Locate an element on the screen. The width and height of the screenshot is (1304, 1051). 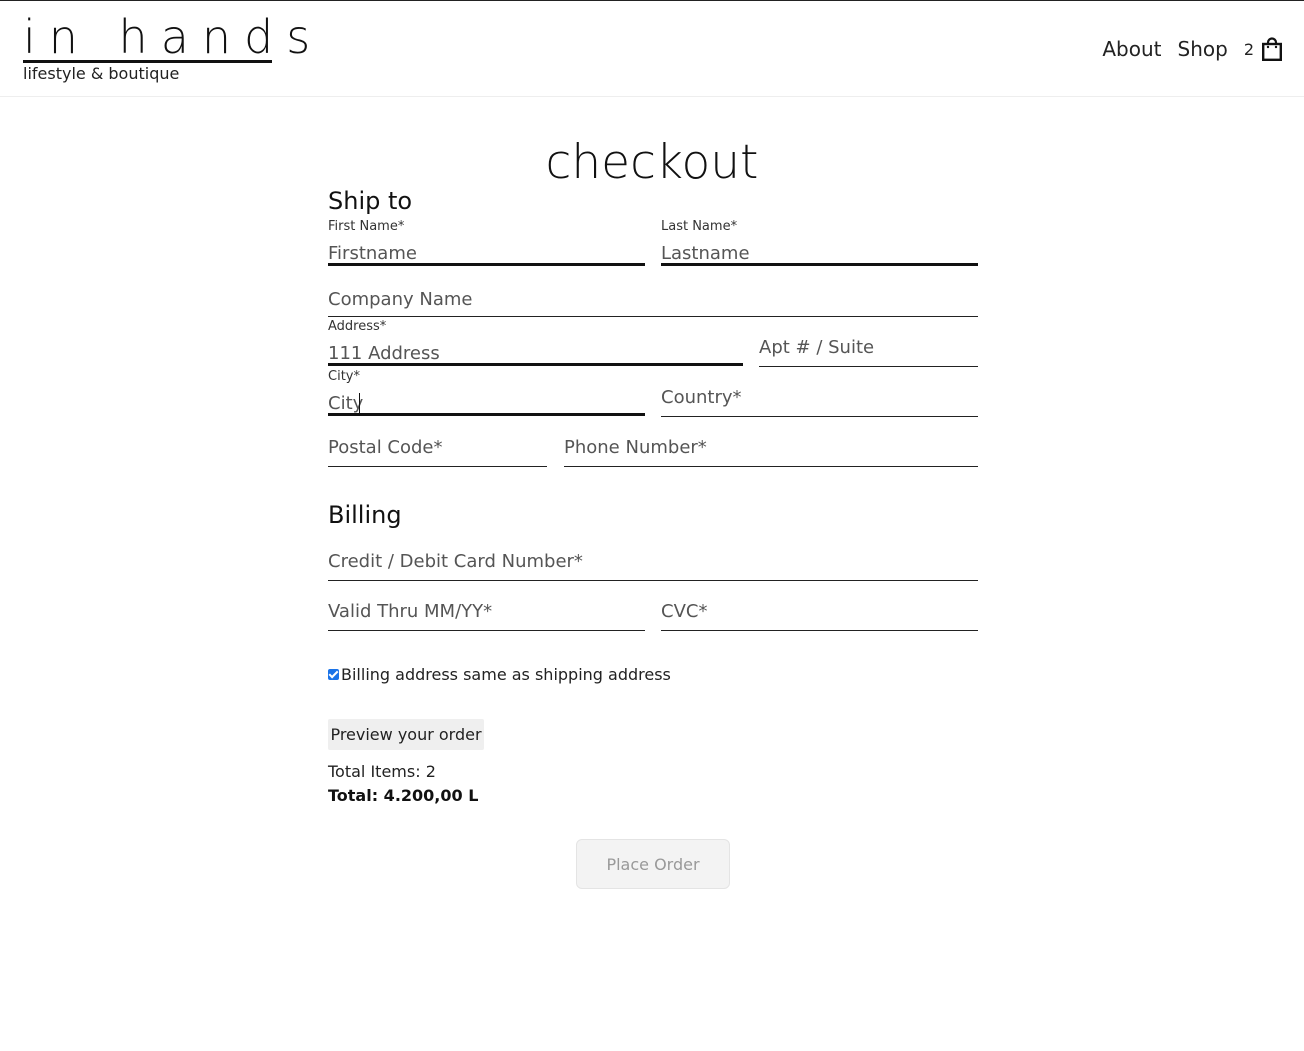
phone-input is located at coordinates (771, 447).